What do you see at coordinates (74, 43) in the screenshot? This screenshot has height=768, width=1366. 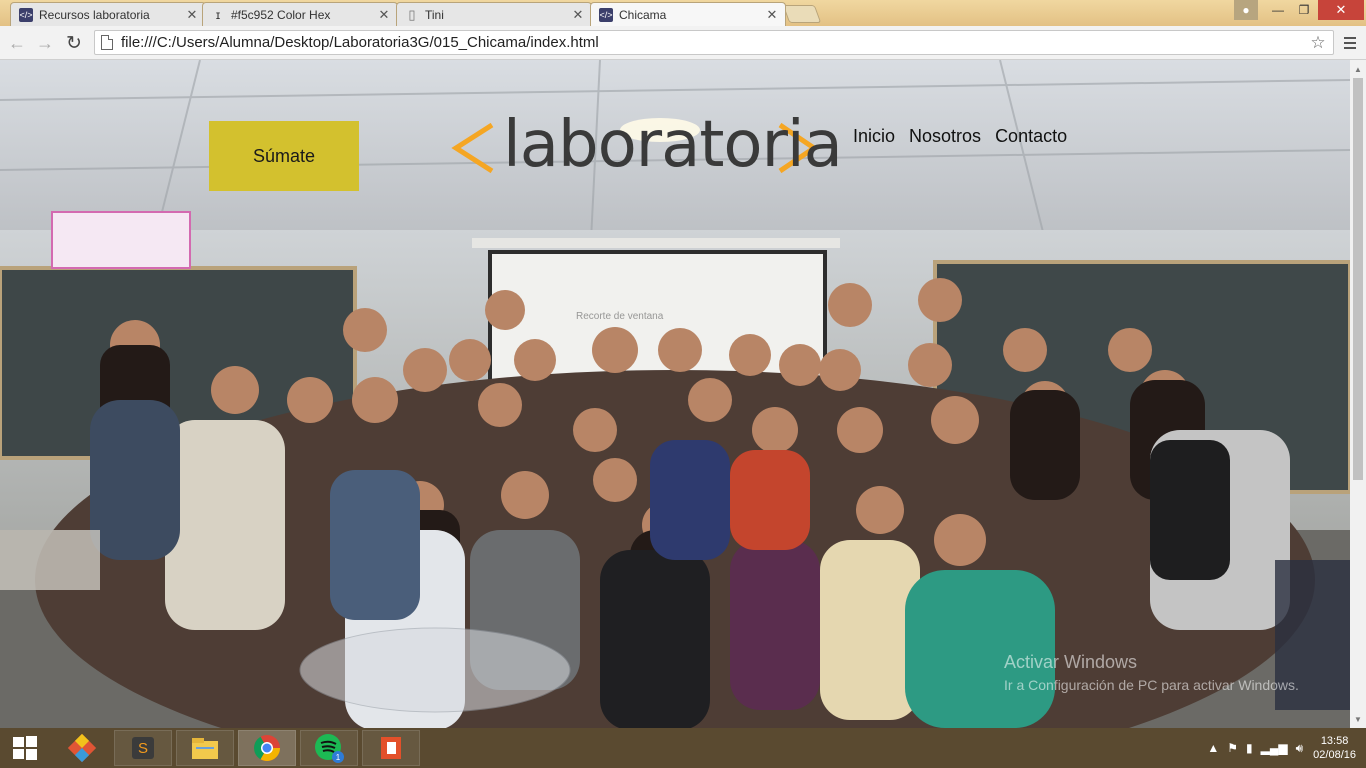 I see `reload-icon: ↻` at bounding box center [74, 43].